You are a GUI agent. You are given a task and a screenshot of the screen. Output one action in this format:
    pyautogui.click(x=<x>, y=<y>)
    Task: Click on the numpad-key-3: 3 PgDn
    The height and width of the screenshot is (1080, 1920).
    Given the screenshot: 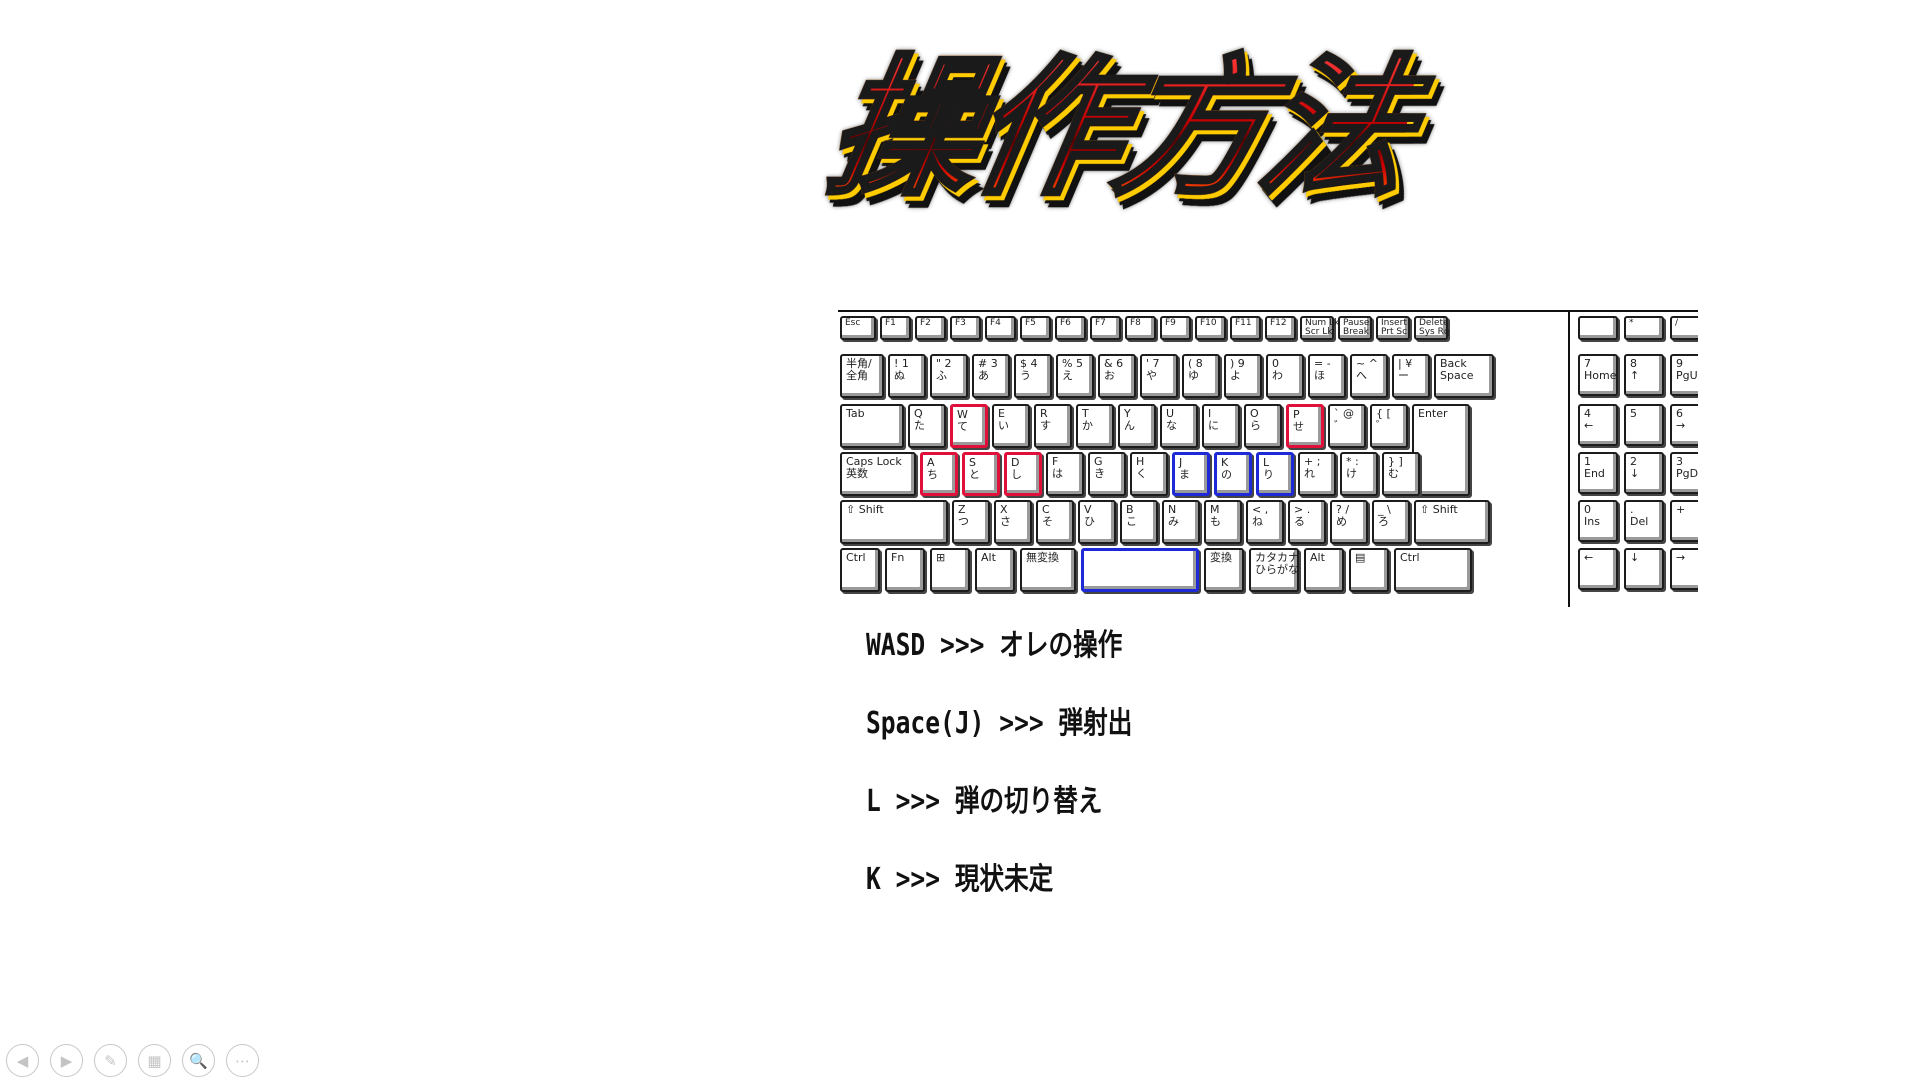 What is the action you would take?
    pyautogui.click(x=1684, y=473)
    